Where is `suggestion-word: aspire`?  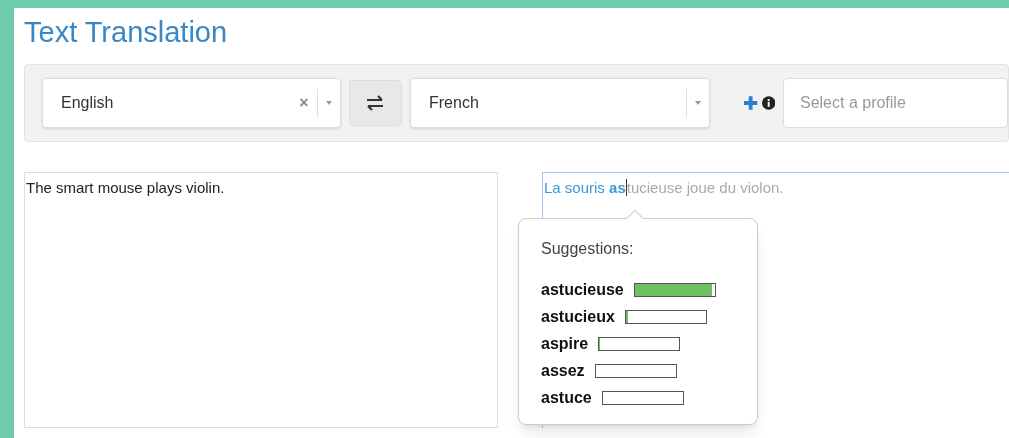 suggestion-word: aspire is located at coordinates (565, 343).